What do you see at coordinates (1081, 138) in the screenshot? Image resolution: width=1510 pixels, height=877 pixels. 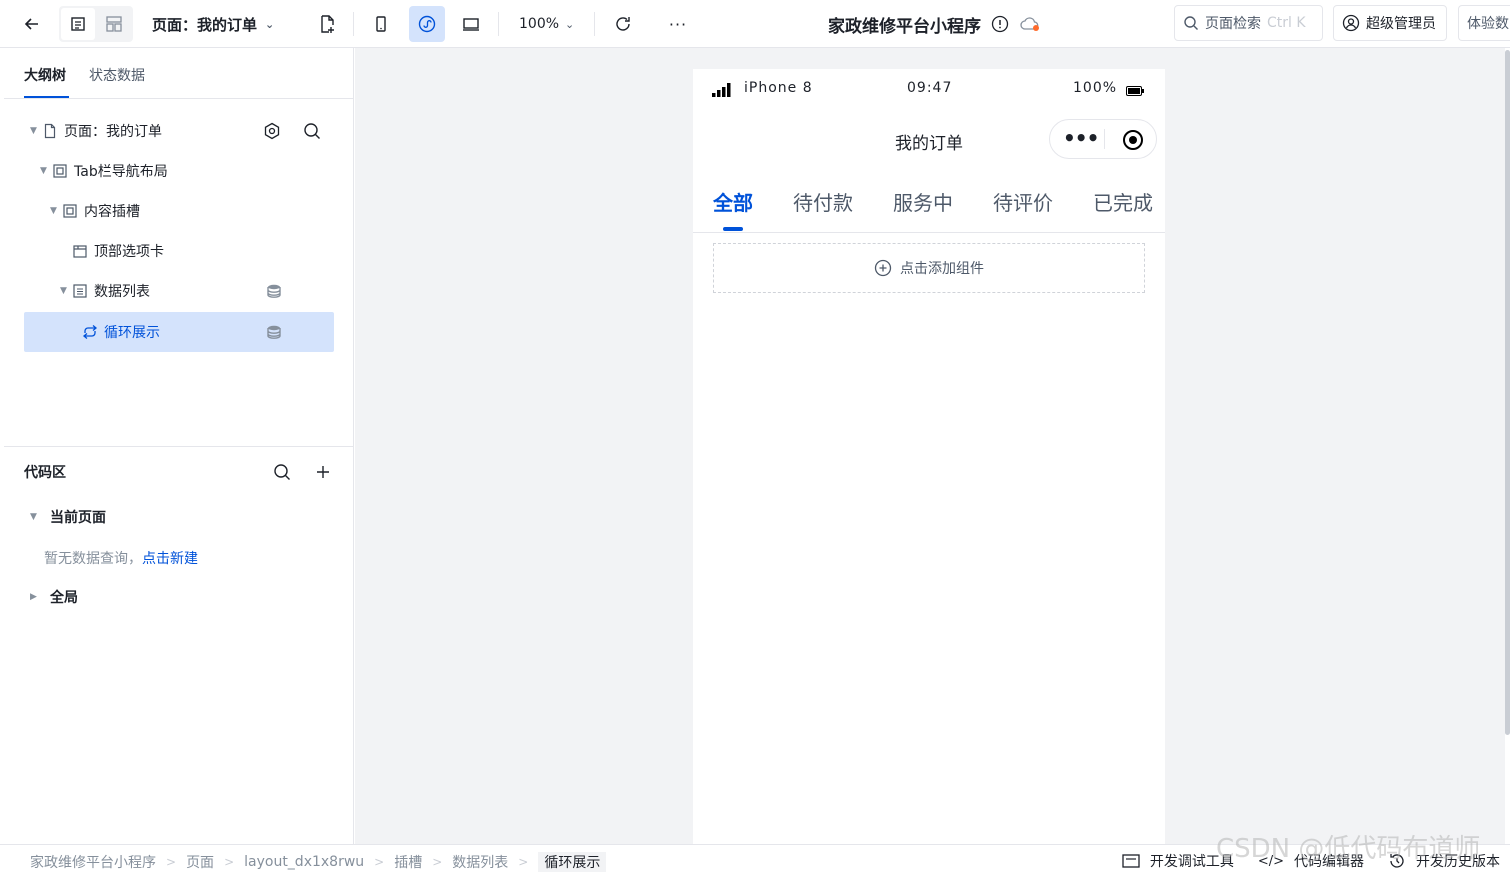 I see `more-dots-icon: •••` at bounding box center [1081, 138].